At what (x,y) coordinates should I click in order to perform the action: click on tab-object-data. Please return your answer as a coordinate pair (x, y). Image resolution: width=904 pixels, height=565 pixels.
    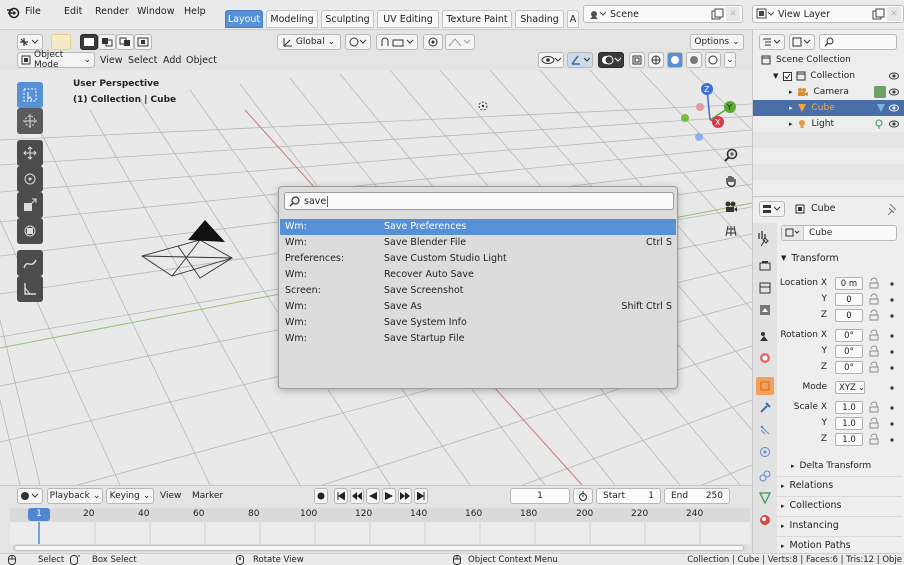
    Looking at the image, I should click on (765, 498).